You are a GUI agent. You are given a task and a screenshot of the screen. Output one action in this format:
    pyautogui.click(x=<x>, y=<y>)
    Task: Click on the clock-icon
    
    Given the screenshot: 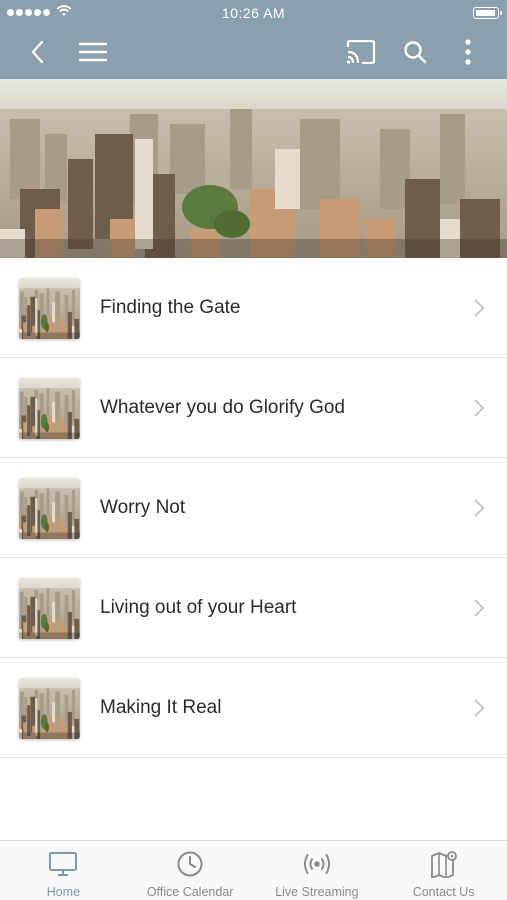 What is the action you would take?
    pyautogui.click(x=190, y=864)
    